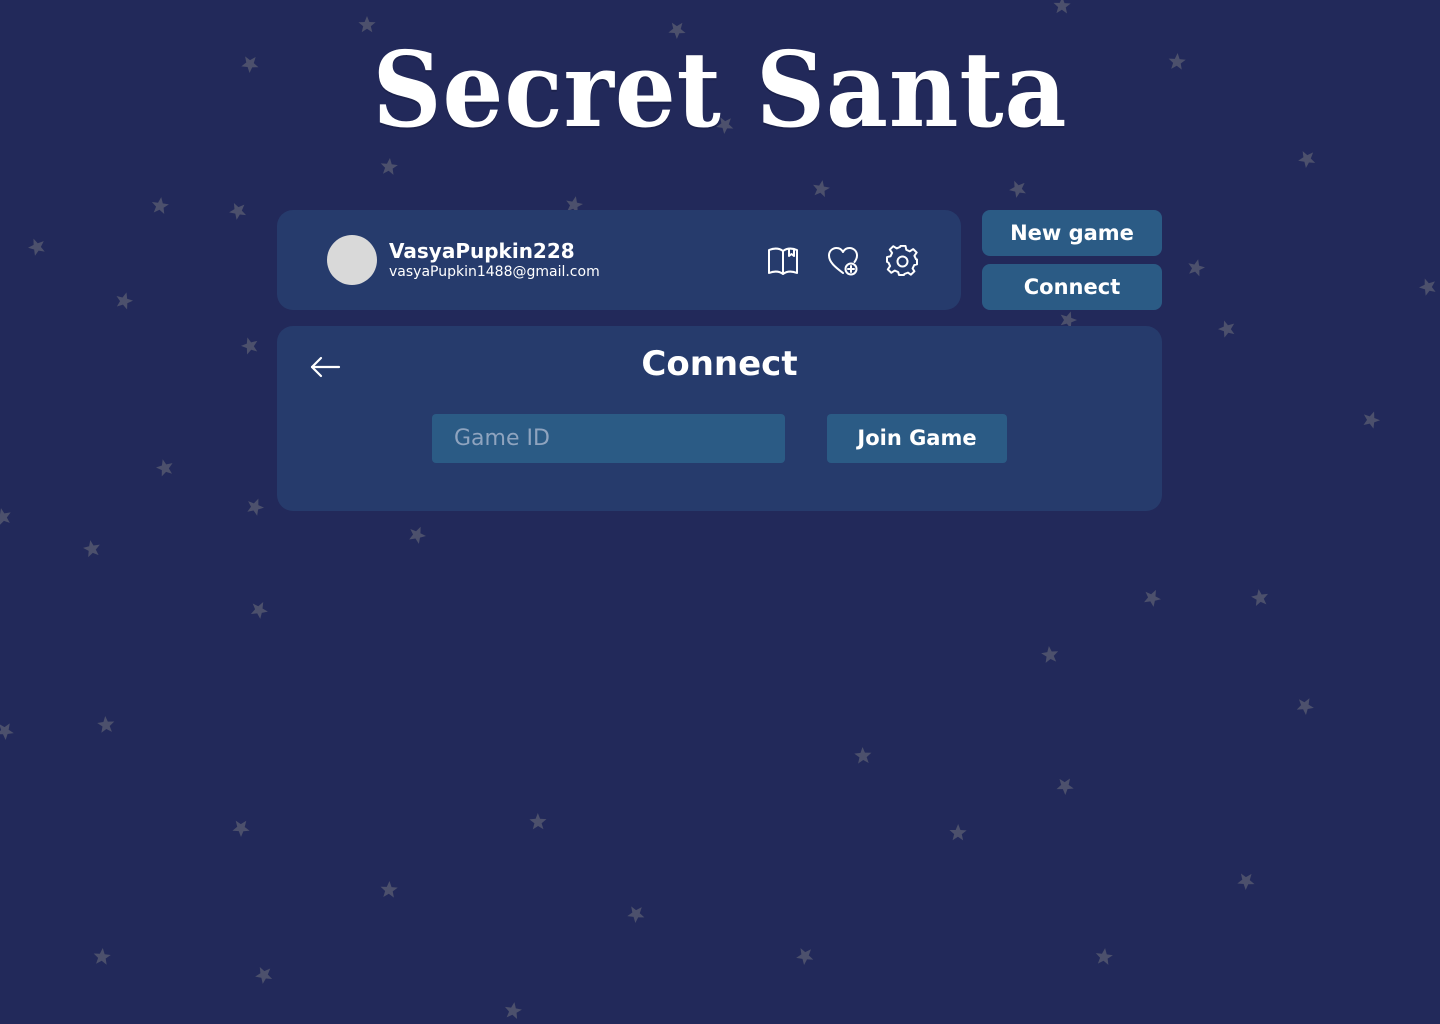 Image resolution: width=1440 pixels, height=1024 pixels. I want to click on wishlist-heart-plus-icon, so click(843, 261).